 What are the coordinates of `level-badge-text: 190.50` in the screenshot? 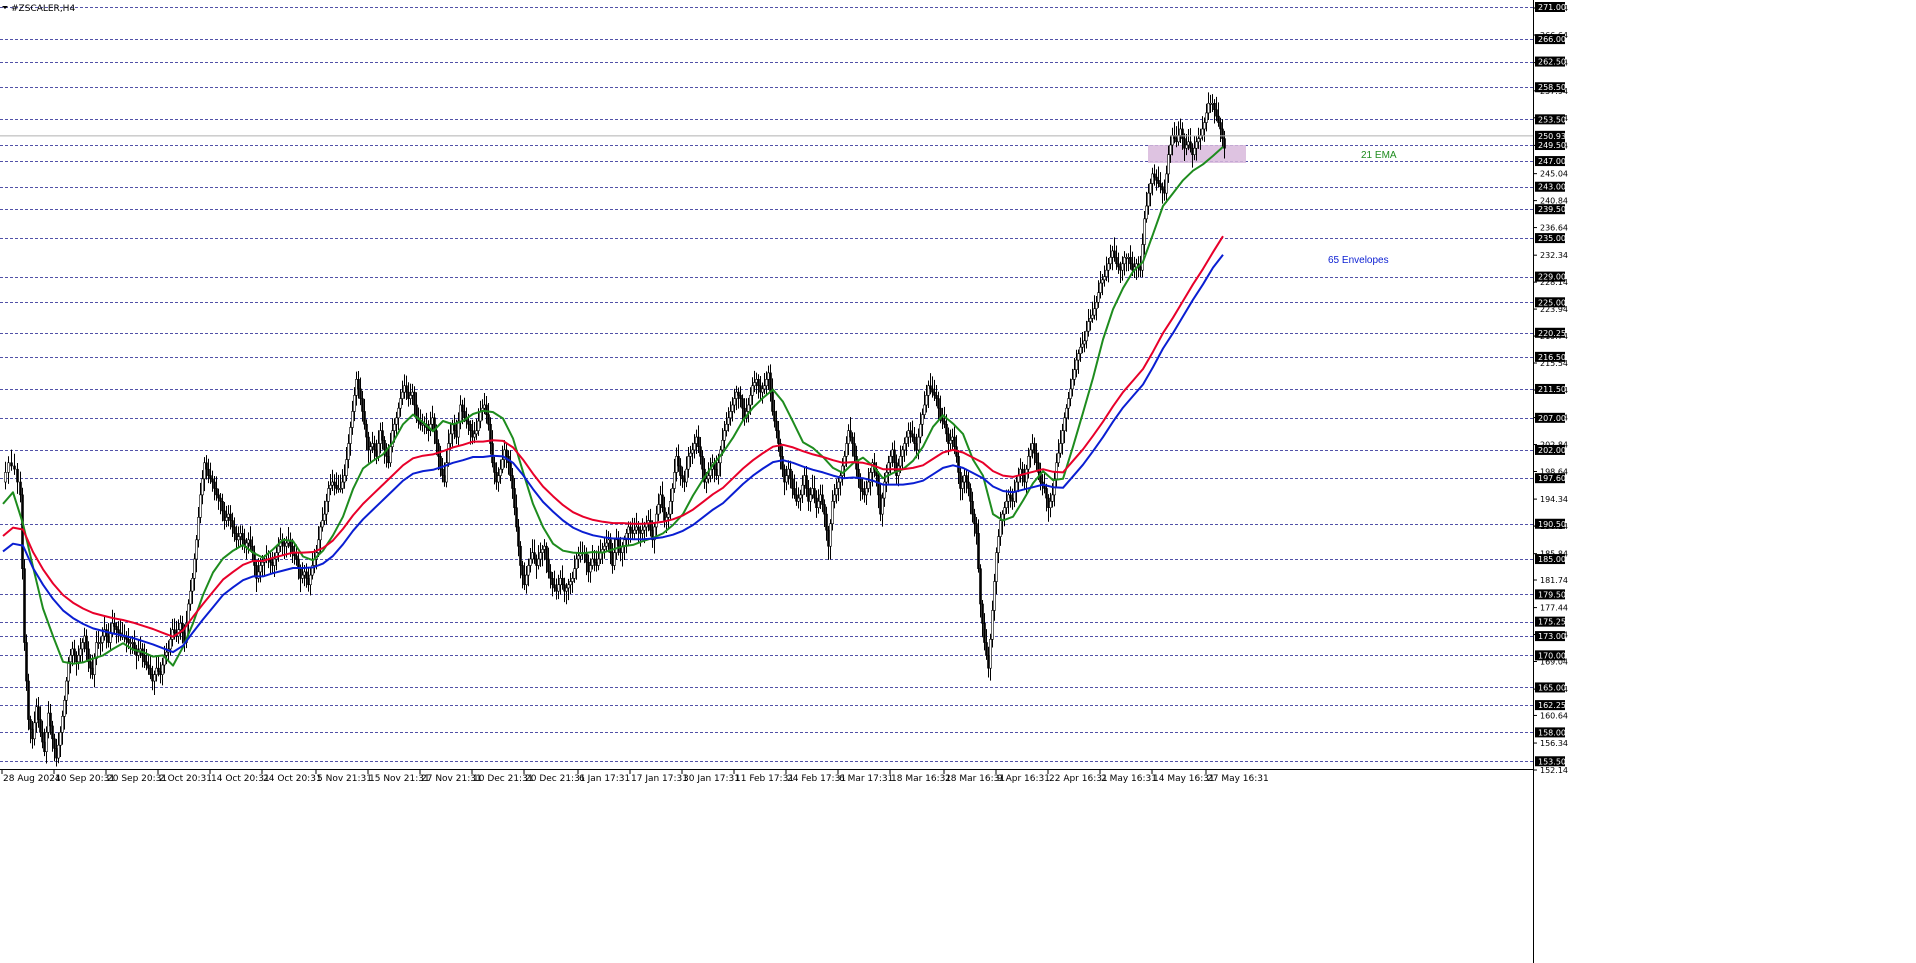 It's located at (1552, 524).